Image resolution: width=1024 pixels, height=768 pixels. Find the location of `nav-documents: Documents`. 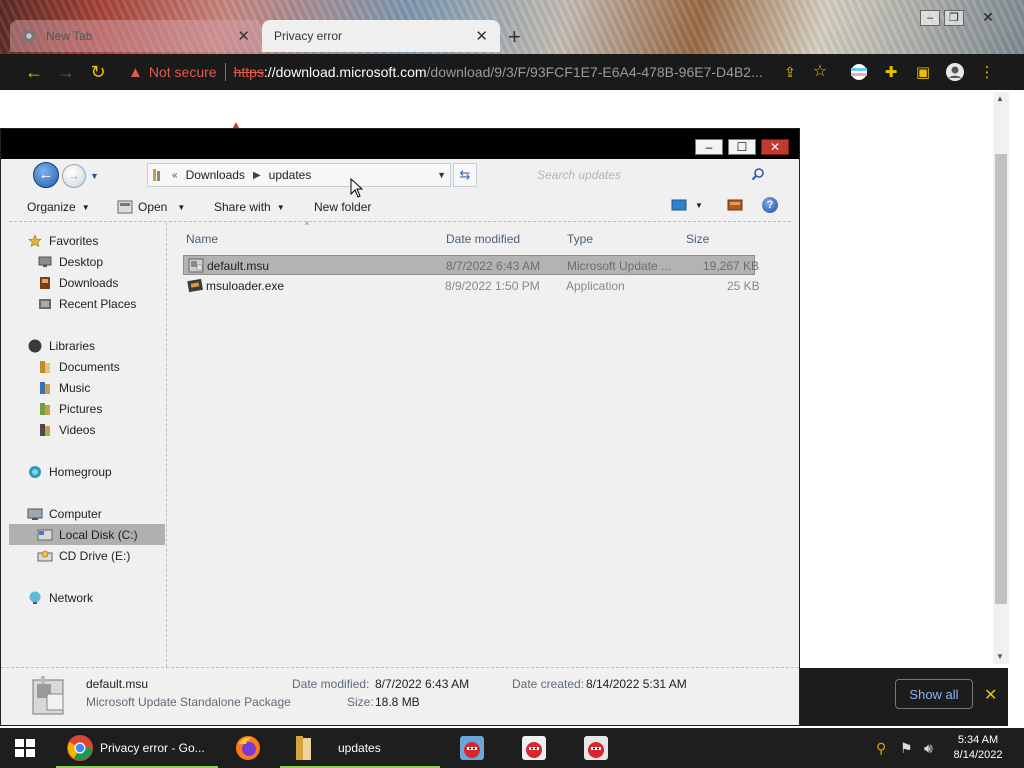

nav-documents: Documents is located at coordinates (78, 366).